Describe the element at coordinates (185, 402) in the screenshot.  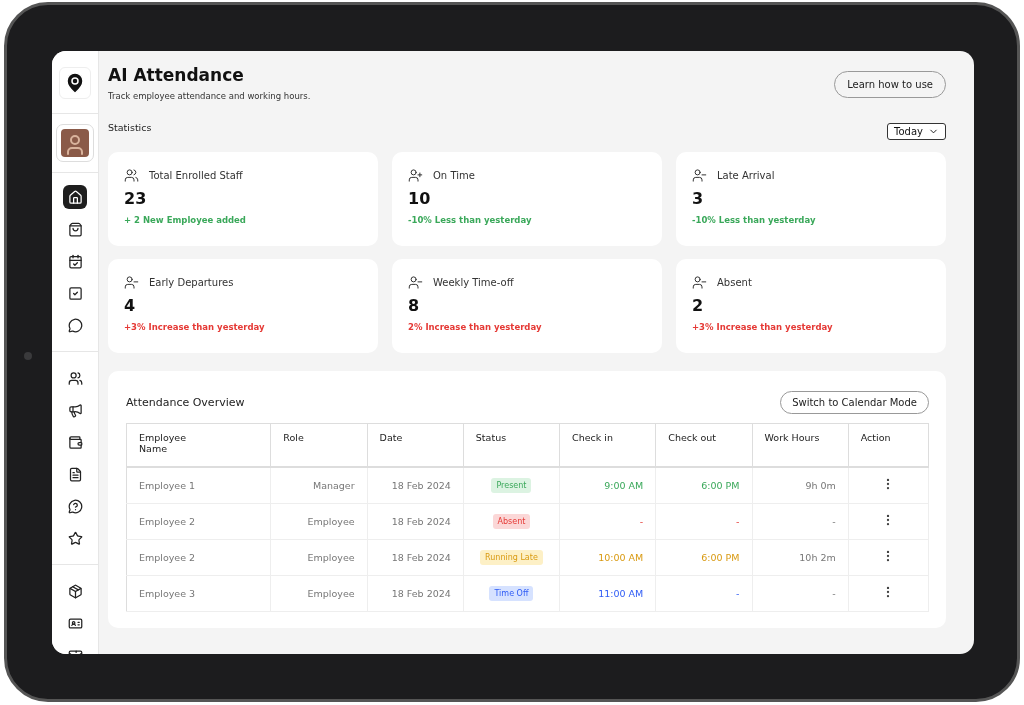
I see `panel-title: Attendance Overview` at that location.